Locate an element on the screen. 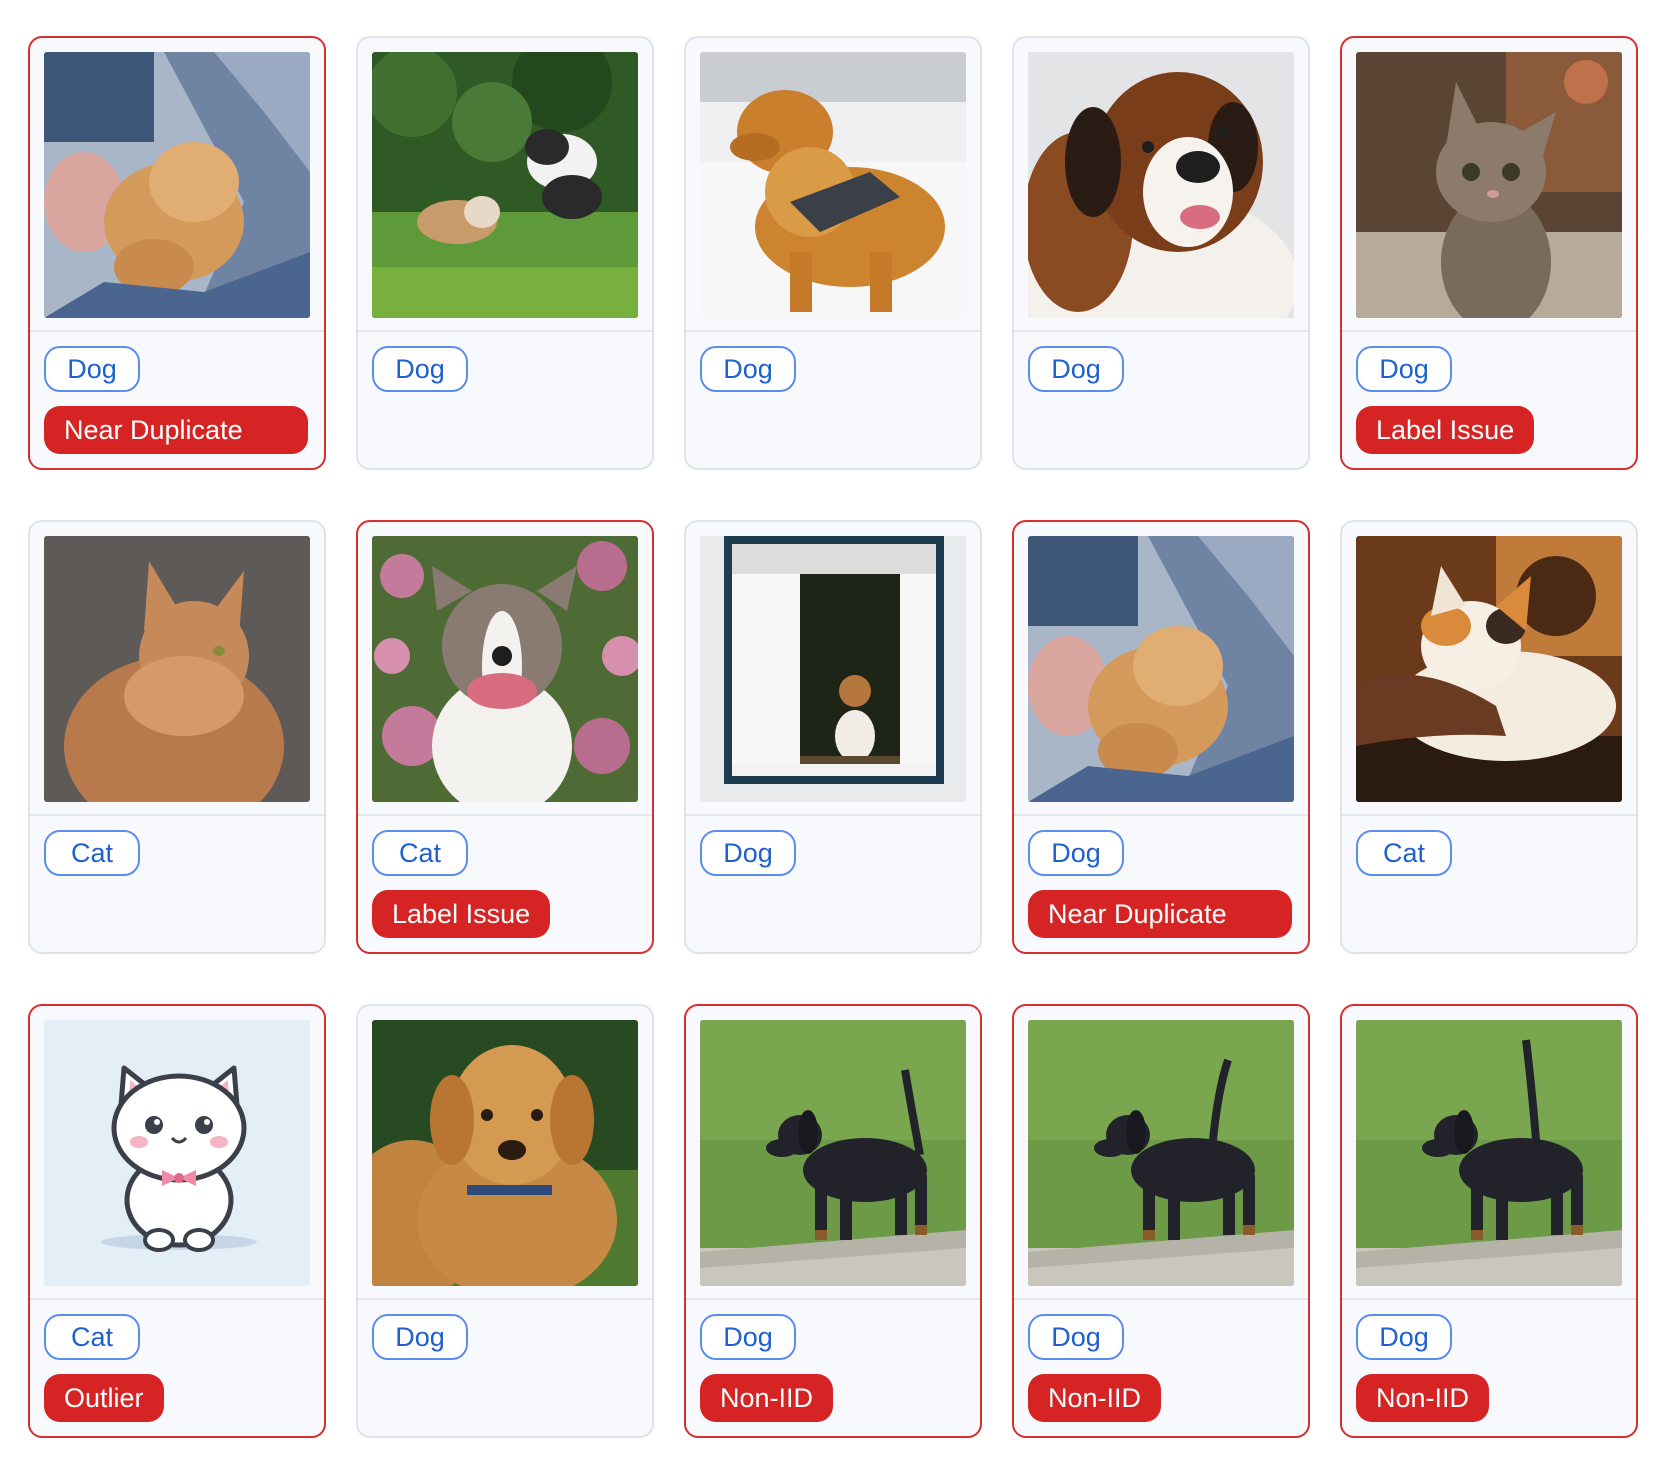  orange-long-haired-cat-photo is located at coordinates (177, 669).